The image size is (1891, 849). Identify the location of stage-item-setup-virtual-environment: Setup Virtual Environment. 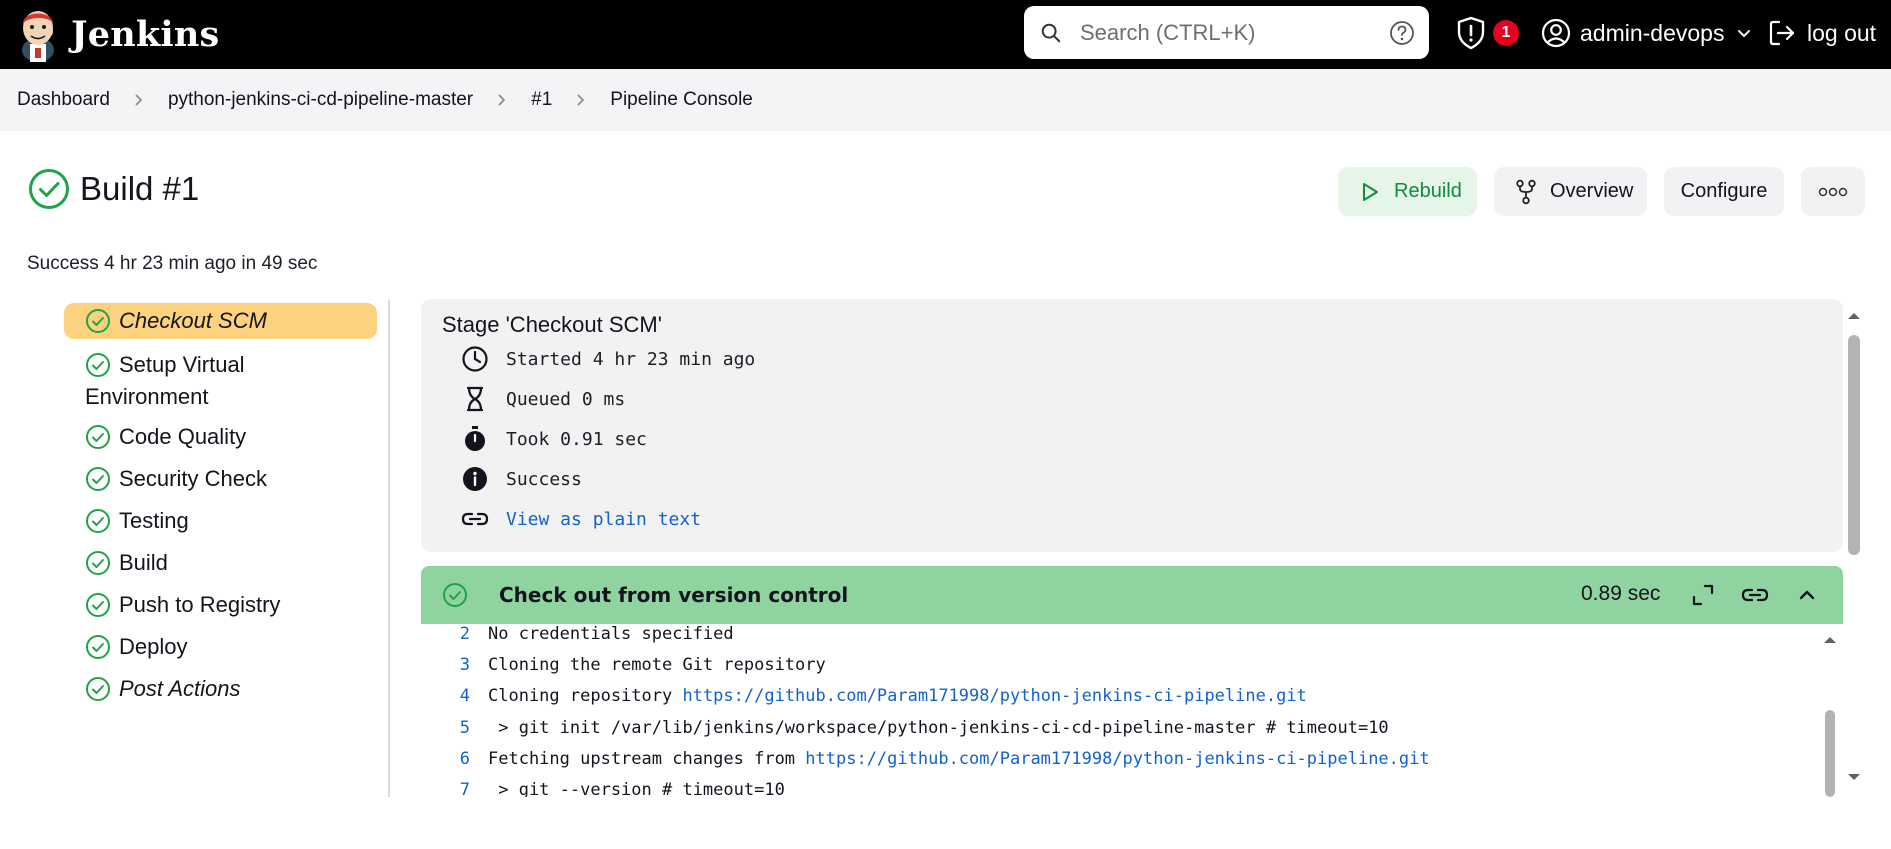
(220, 381).